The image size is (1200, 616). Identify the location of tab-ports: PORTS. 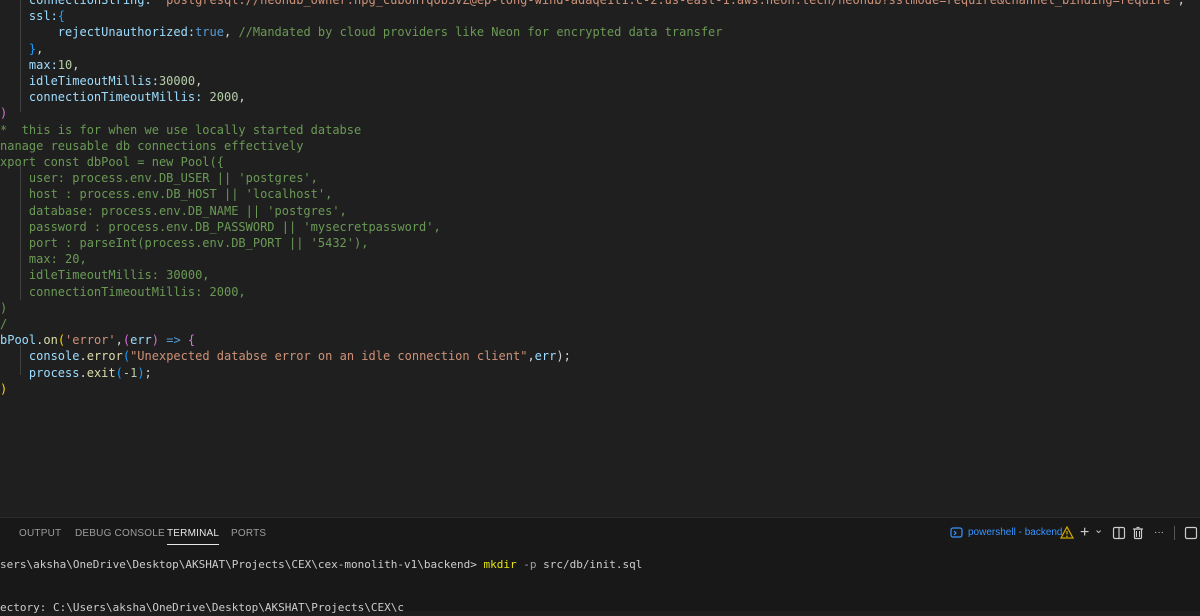
(248, 534).